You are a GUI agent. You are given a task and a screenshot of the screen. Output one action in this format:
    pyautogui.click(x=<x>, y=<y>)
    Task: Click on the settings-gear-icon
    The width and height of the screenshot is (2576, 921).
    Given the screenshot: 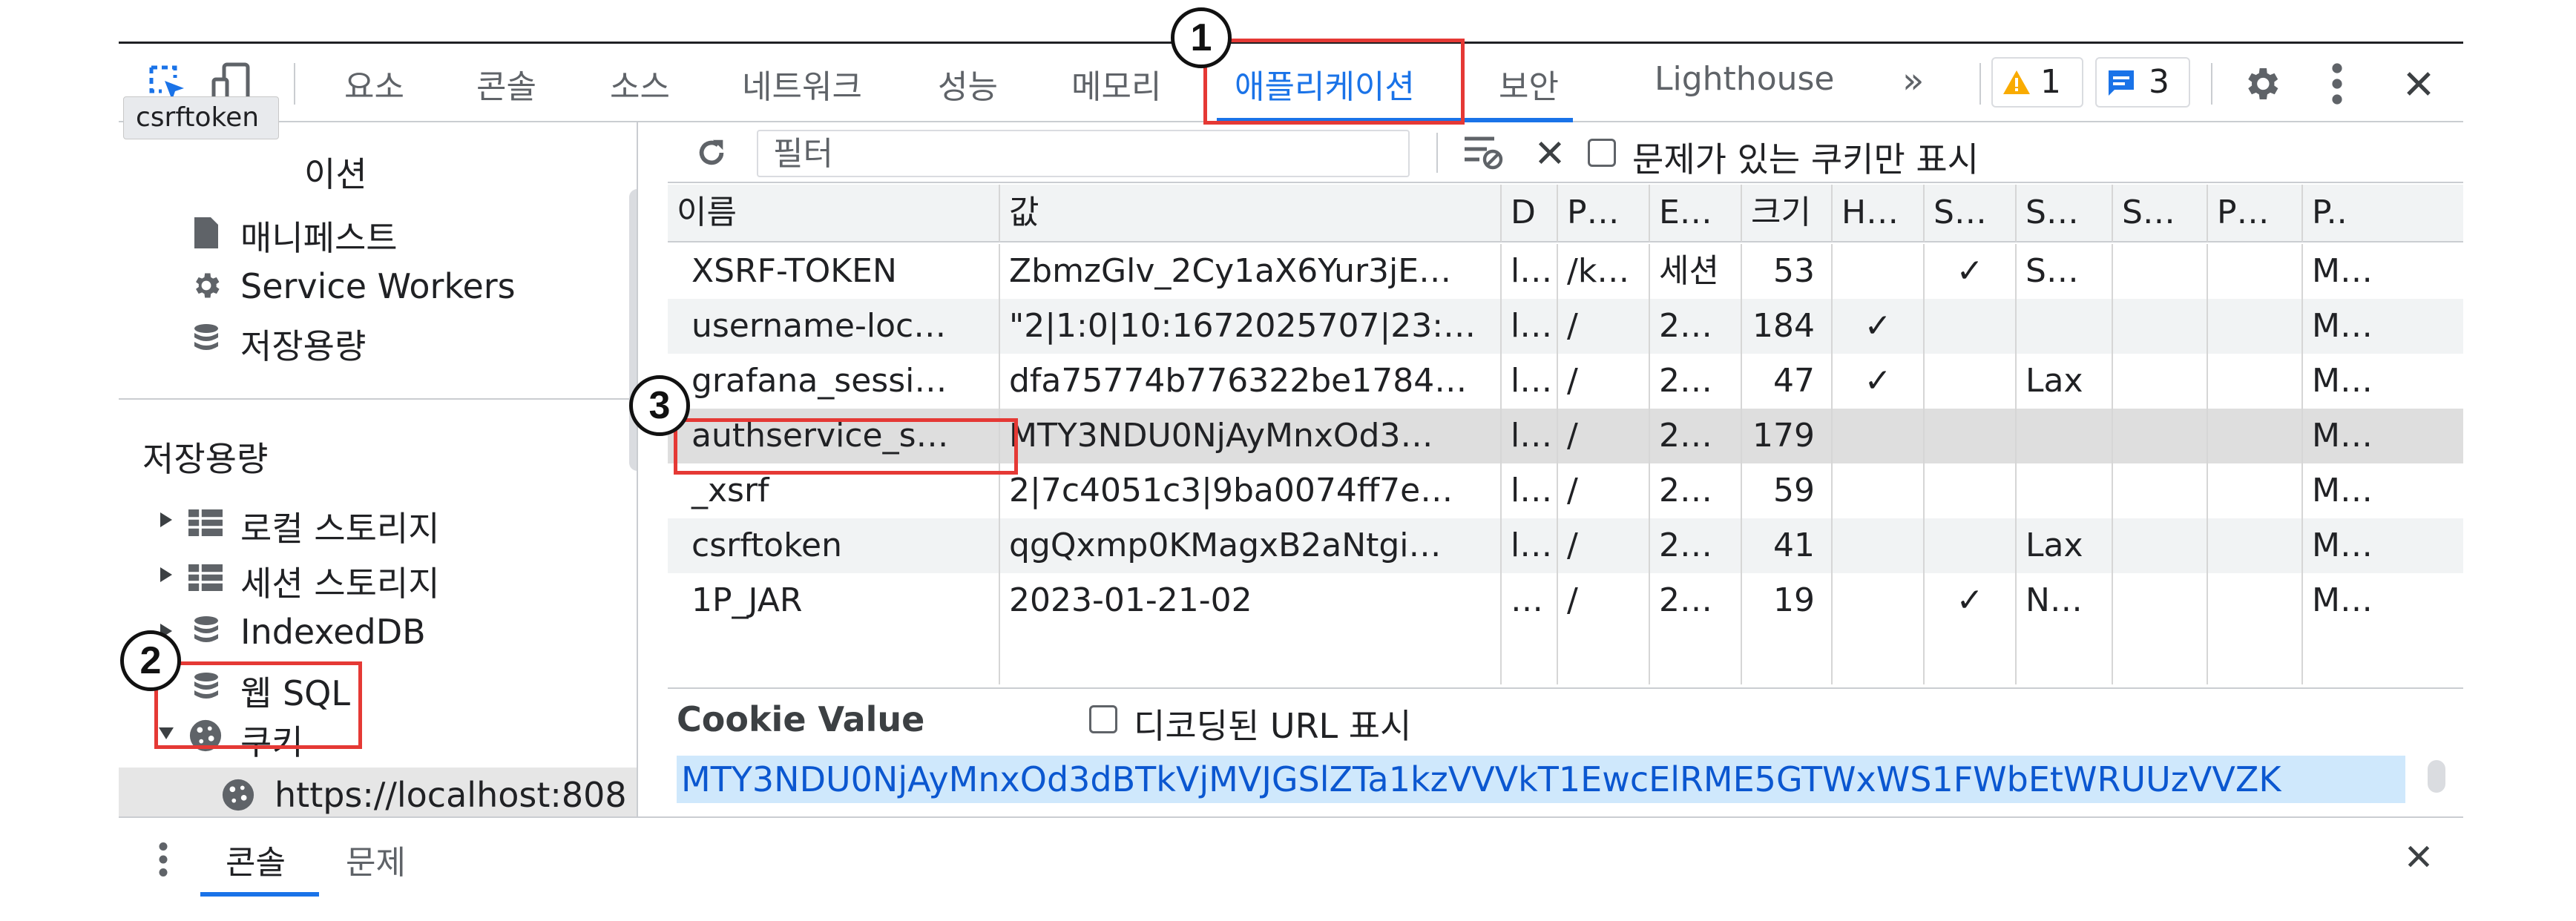 What is the action you would take?
    pyautogui.click(x=2261, y=84)
    